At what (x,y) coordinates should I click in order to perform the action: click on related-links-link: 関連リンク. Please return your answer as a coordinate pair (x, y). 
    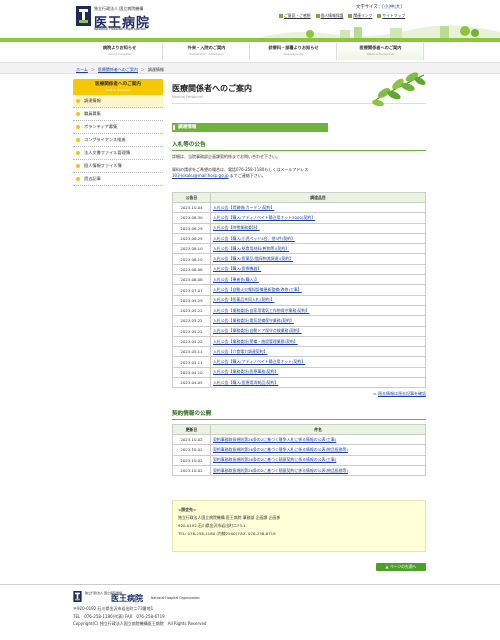
    Looking at the image, I should click on (360, 16).